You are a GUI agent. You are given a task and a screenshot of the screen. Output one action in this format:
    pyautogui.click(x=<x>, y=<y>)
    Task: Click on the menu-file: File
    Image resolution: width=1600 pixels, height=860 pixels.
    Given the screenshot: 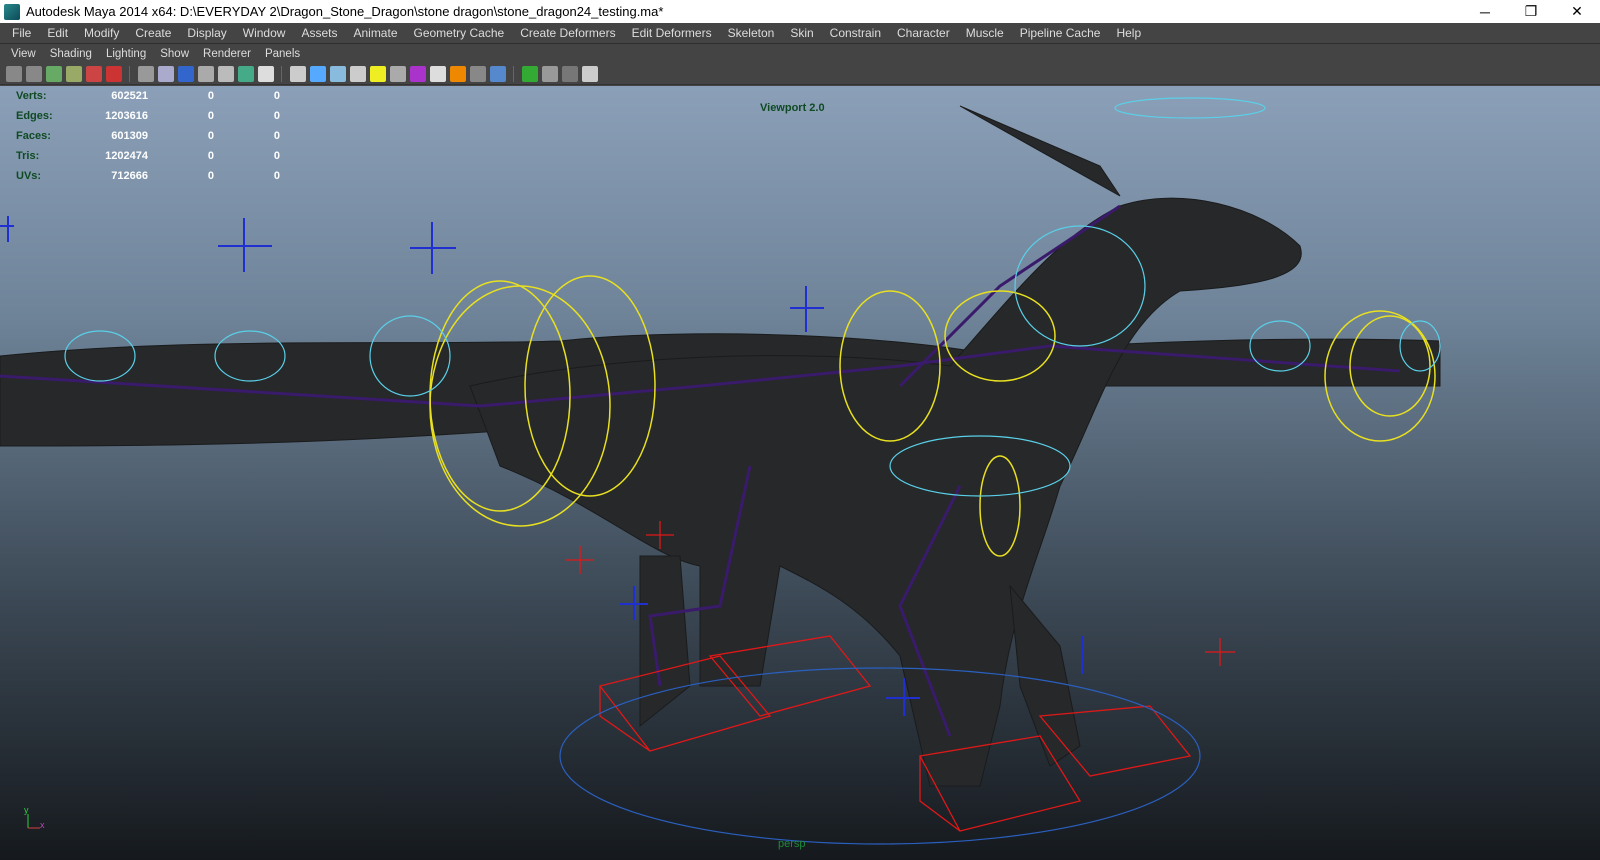 What is the action you would take?
    pyautogui.click(x=21, y=33)
    